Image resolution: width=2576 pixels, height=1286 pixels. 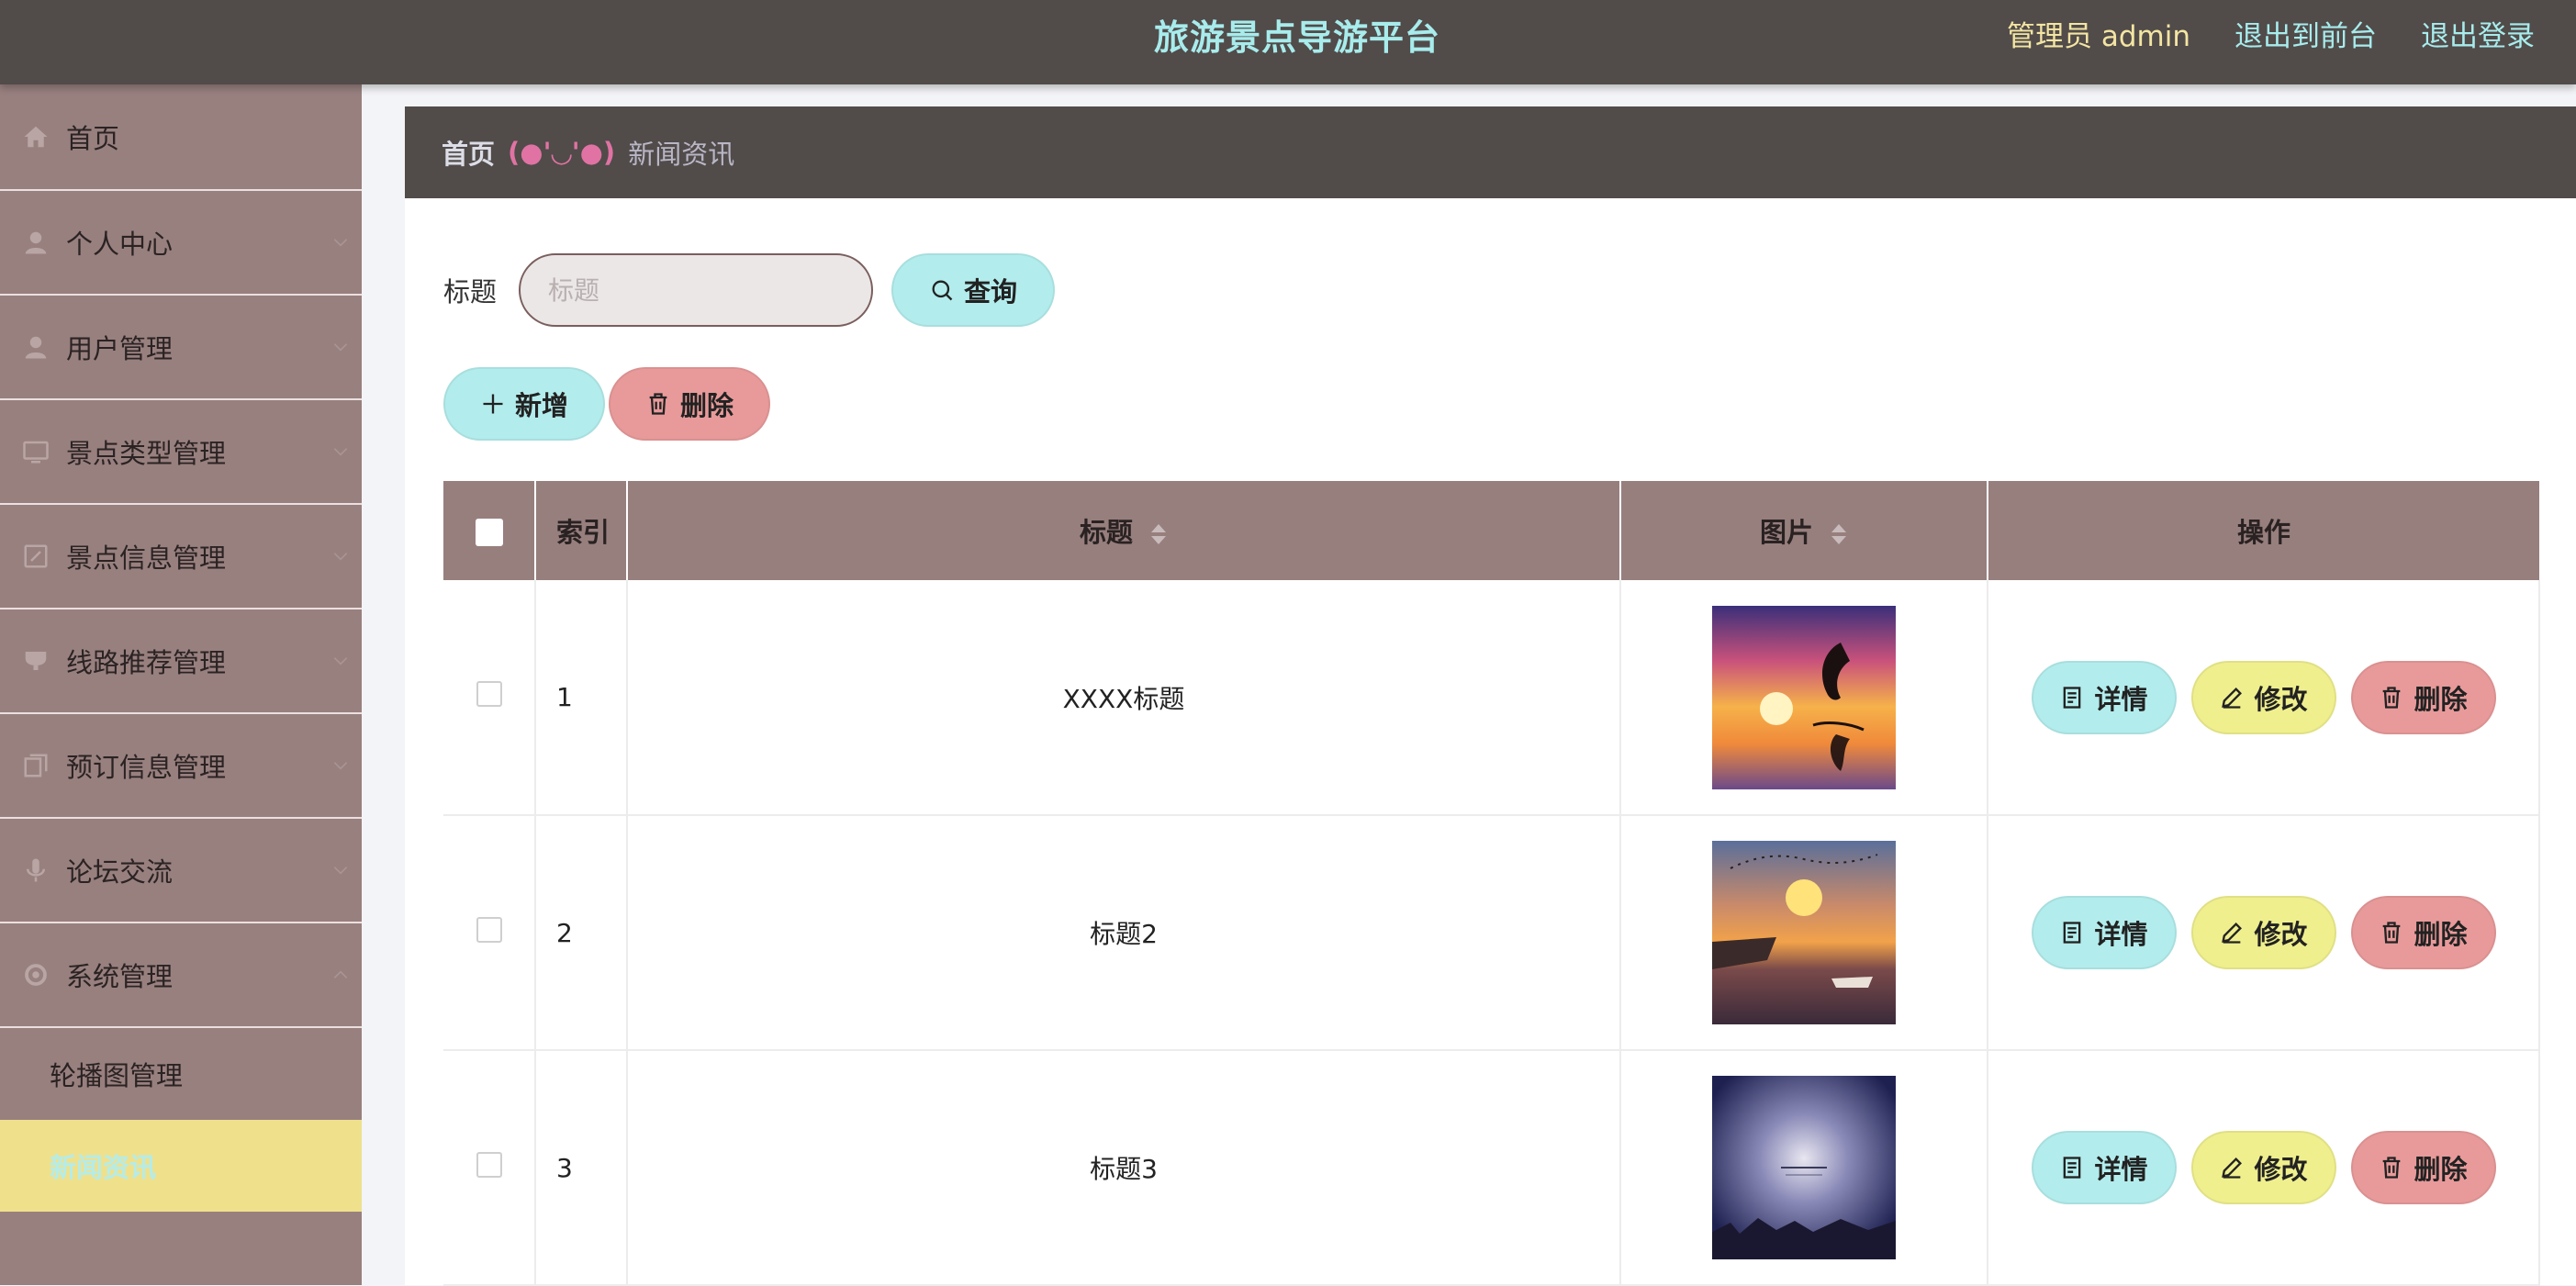 What do you see at coordinates (36, 661) in the screenshot?
I see `cup-icon` at bounding box center [36, 661].